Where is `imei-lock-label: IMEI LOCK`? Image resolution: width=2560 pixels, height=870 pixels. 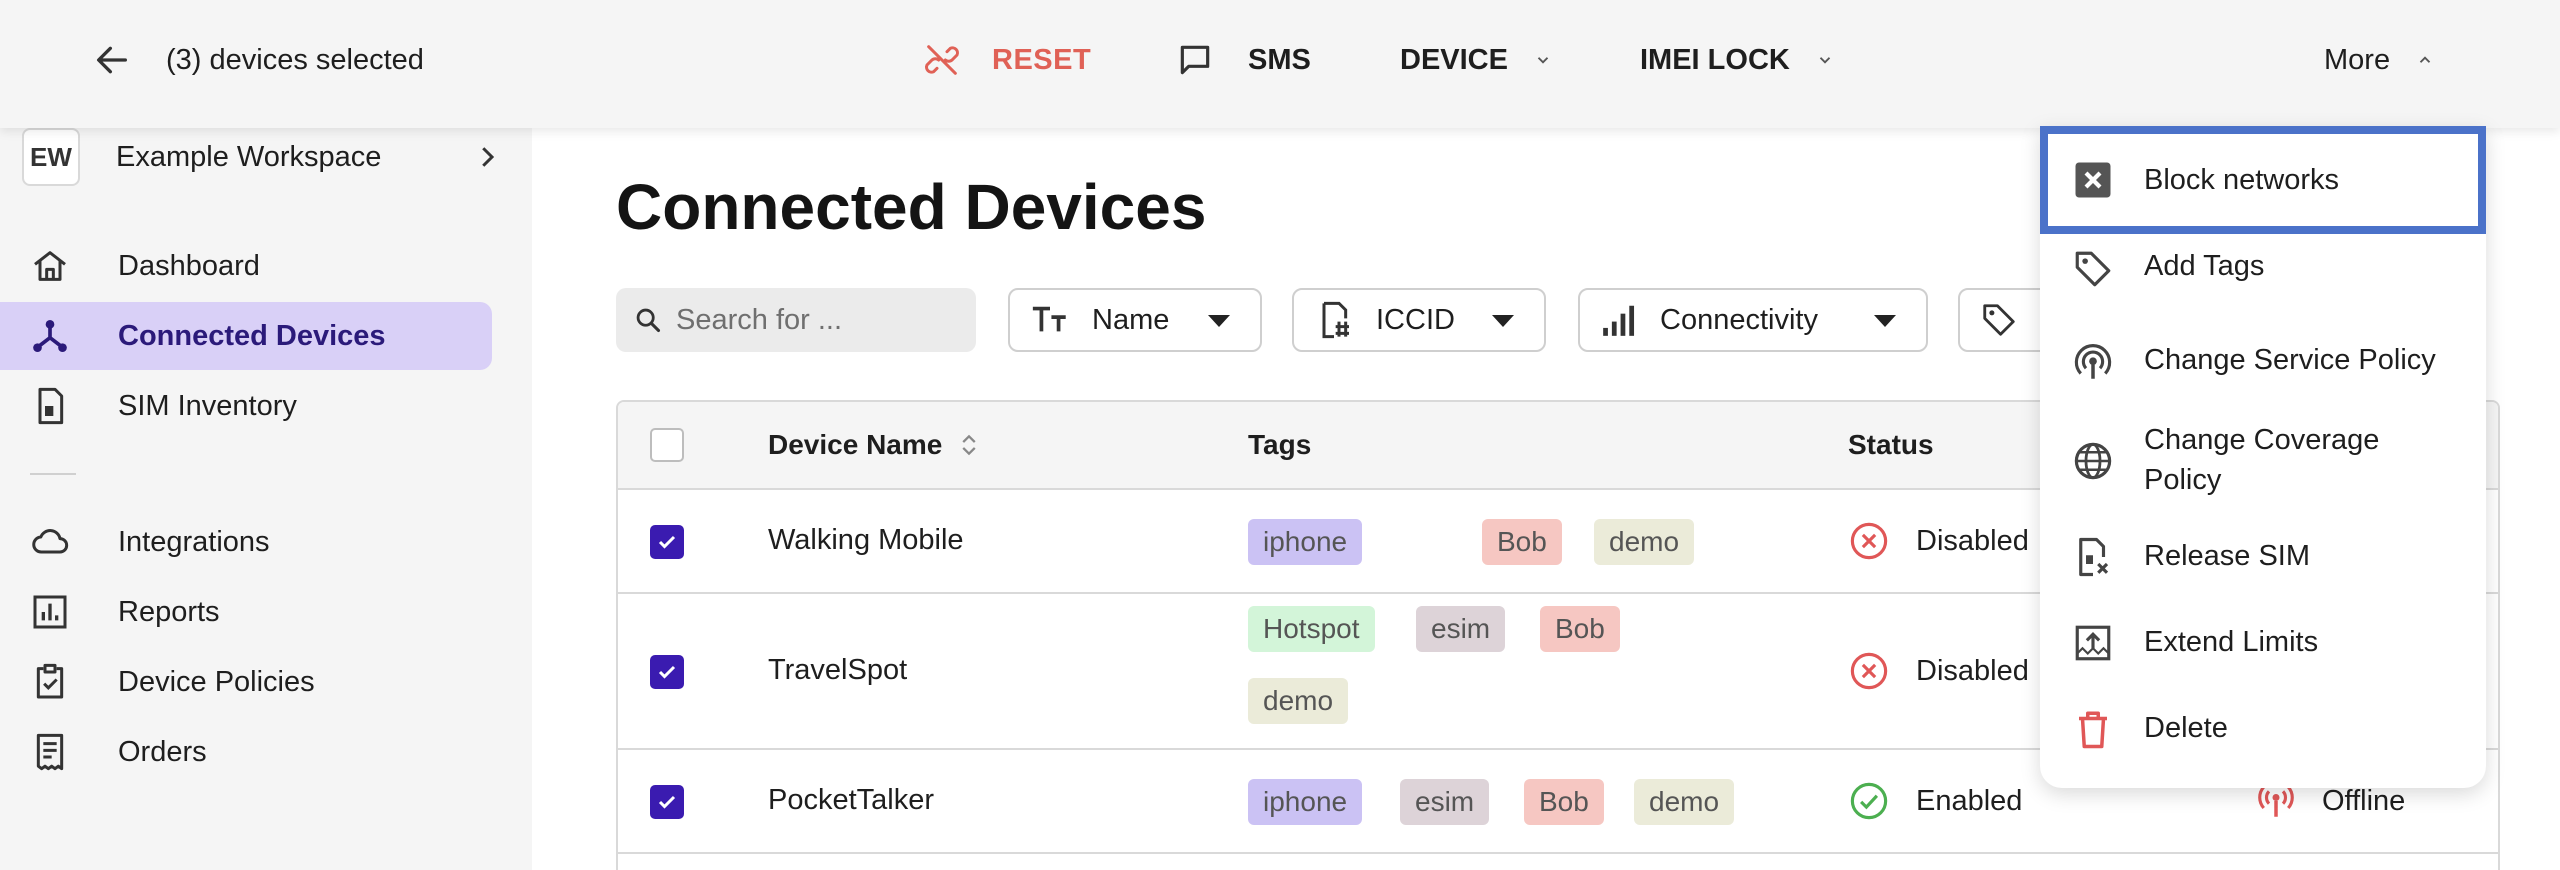
imei-lock-label: IMEI LOCK is located at coordinates (1715, 59).